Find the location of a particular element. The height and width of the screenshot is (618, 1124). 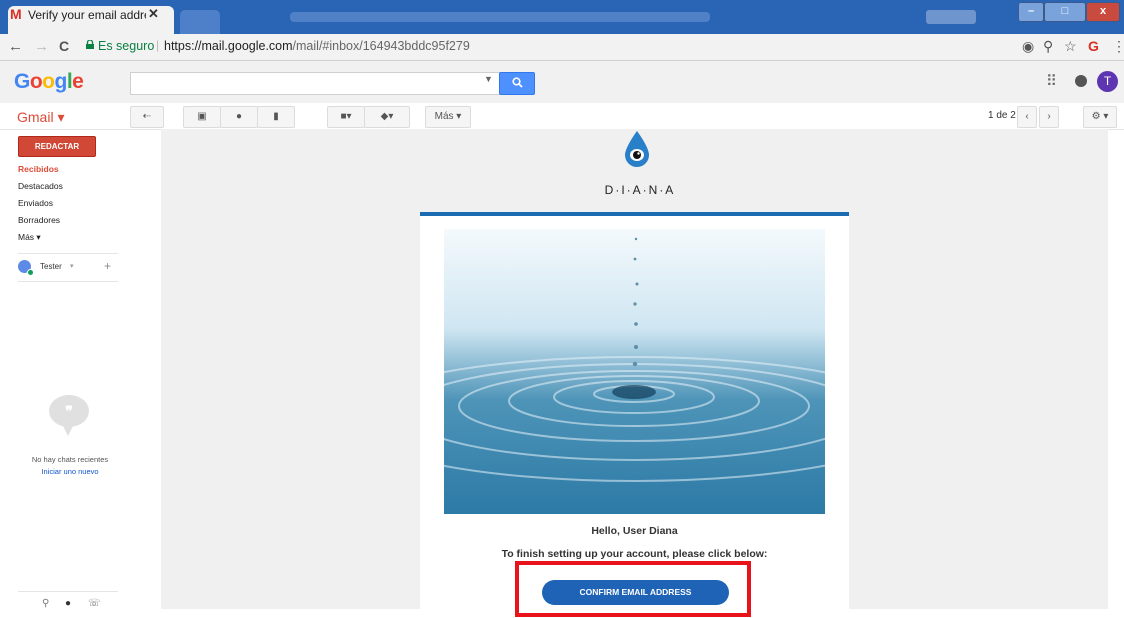

account-avatar: T is located at coordinates (1107, 81).